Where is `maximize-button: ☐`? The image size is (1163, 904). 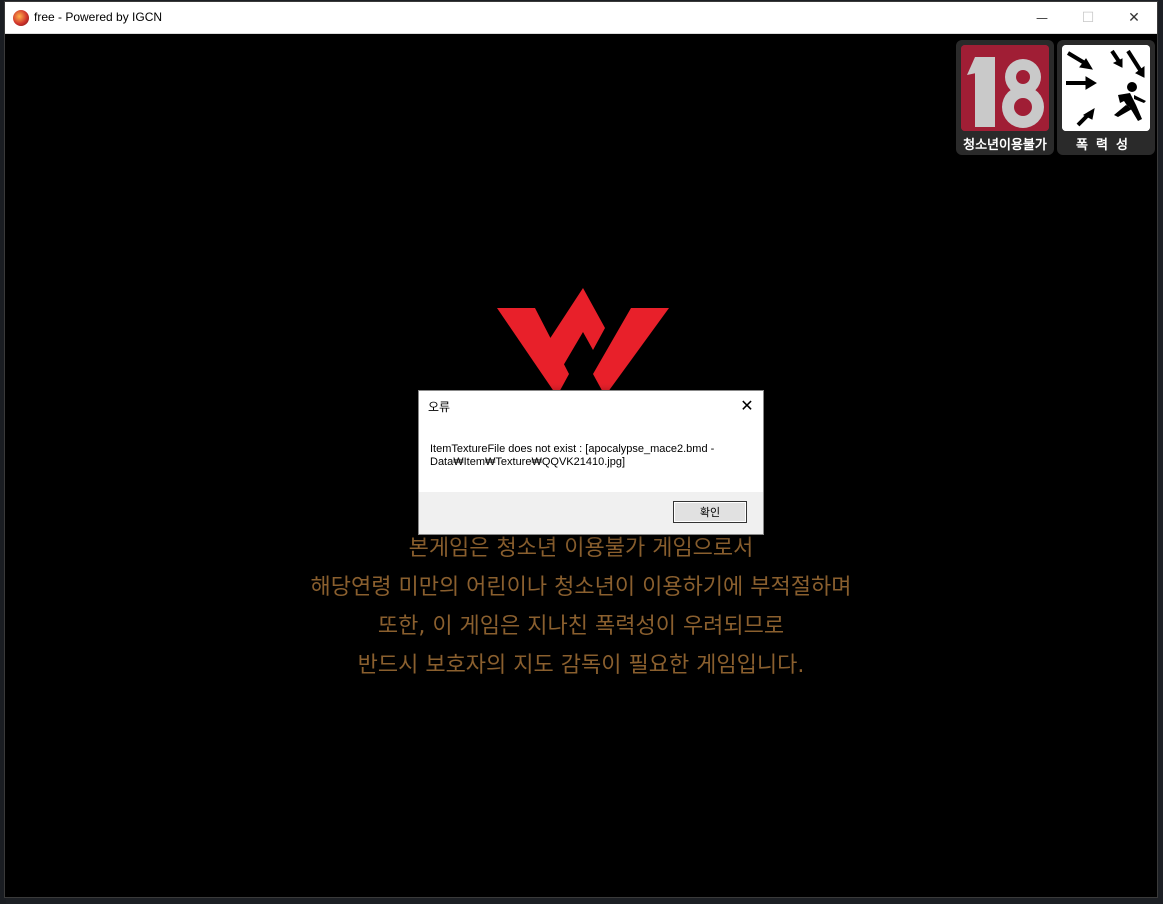 maximize-button: ☐ is located at coordinates (1088, 17).